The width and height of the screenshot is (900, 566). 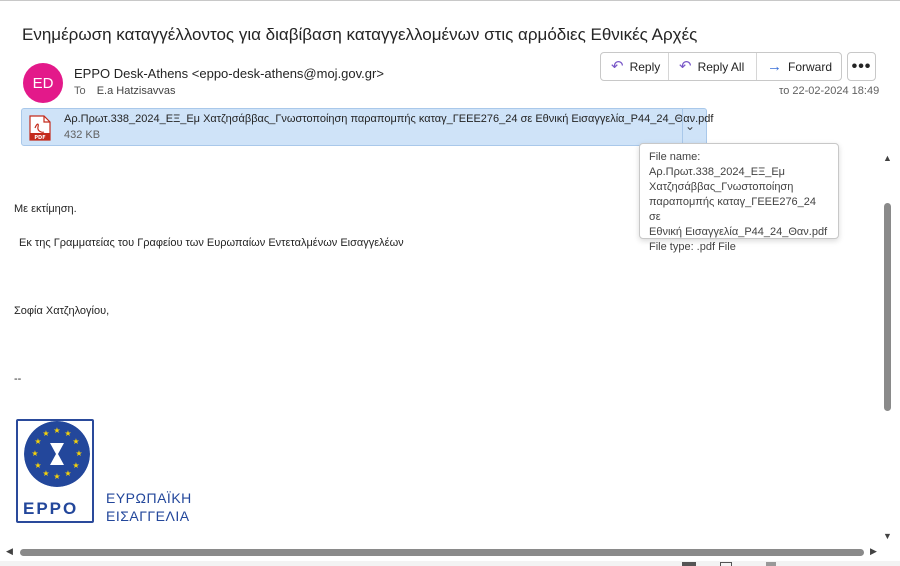 What do you see at coordinates (450, 563) in the screenshot?
I see `bottom-status-strip` at bounding box center [450, 563].